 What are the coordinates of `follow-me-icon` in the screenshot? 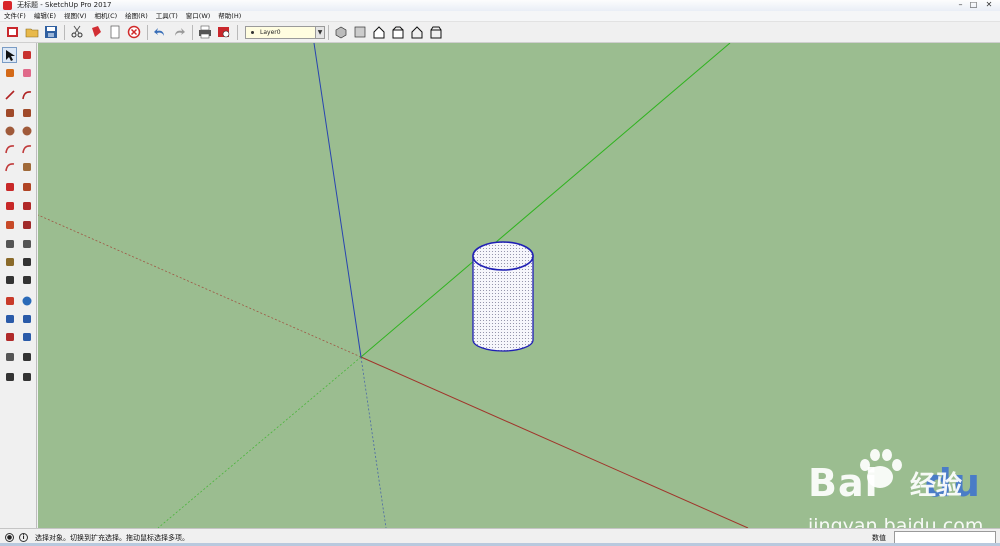 It's located at (26, 206).